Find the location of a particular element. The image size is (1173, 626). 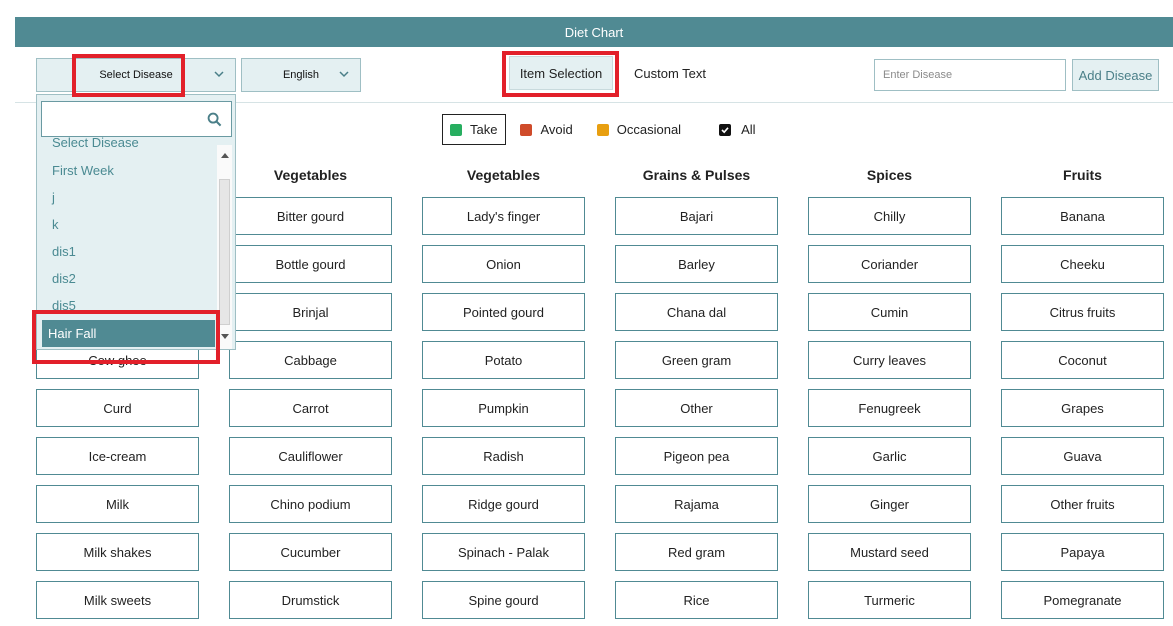

legend-take: Take is located at coordinates (474, 129).